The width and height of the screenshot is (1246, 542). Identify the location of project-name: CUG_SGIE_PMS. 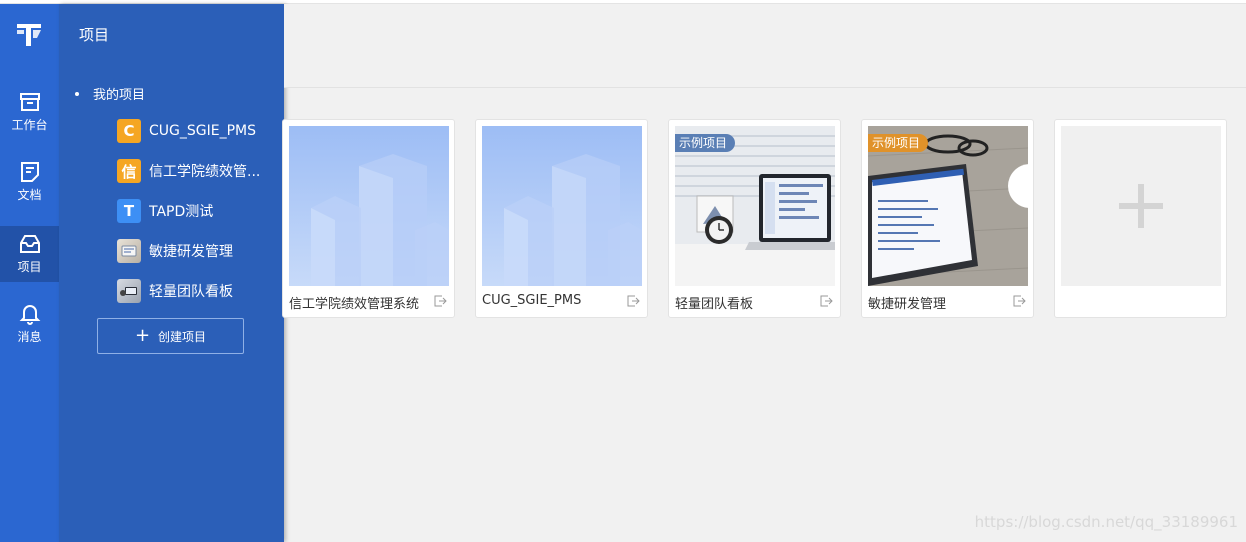
(202, 131).